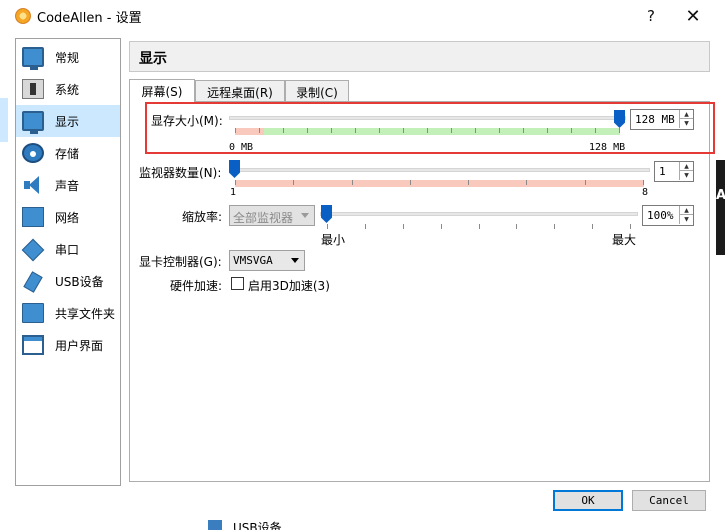  I want to click on sidebar-item-user-interface: 用户界面, so click(68, 345).